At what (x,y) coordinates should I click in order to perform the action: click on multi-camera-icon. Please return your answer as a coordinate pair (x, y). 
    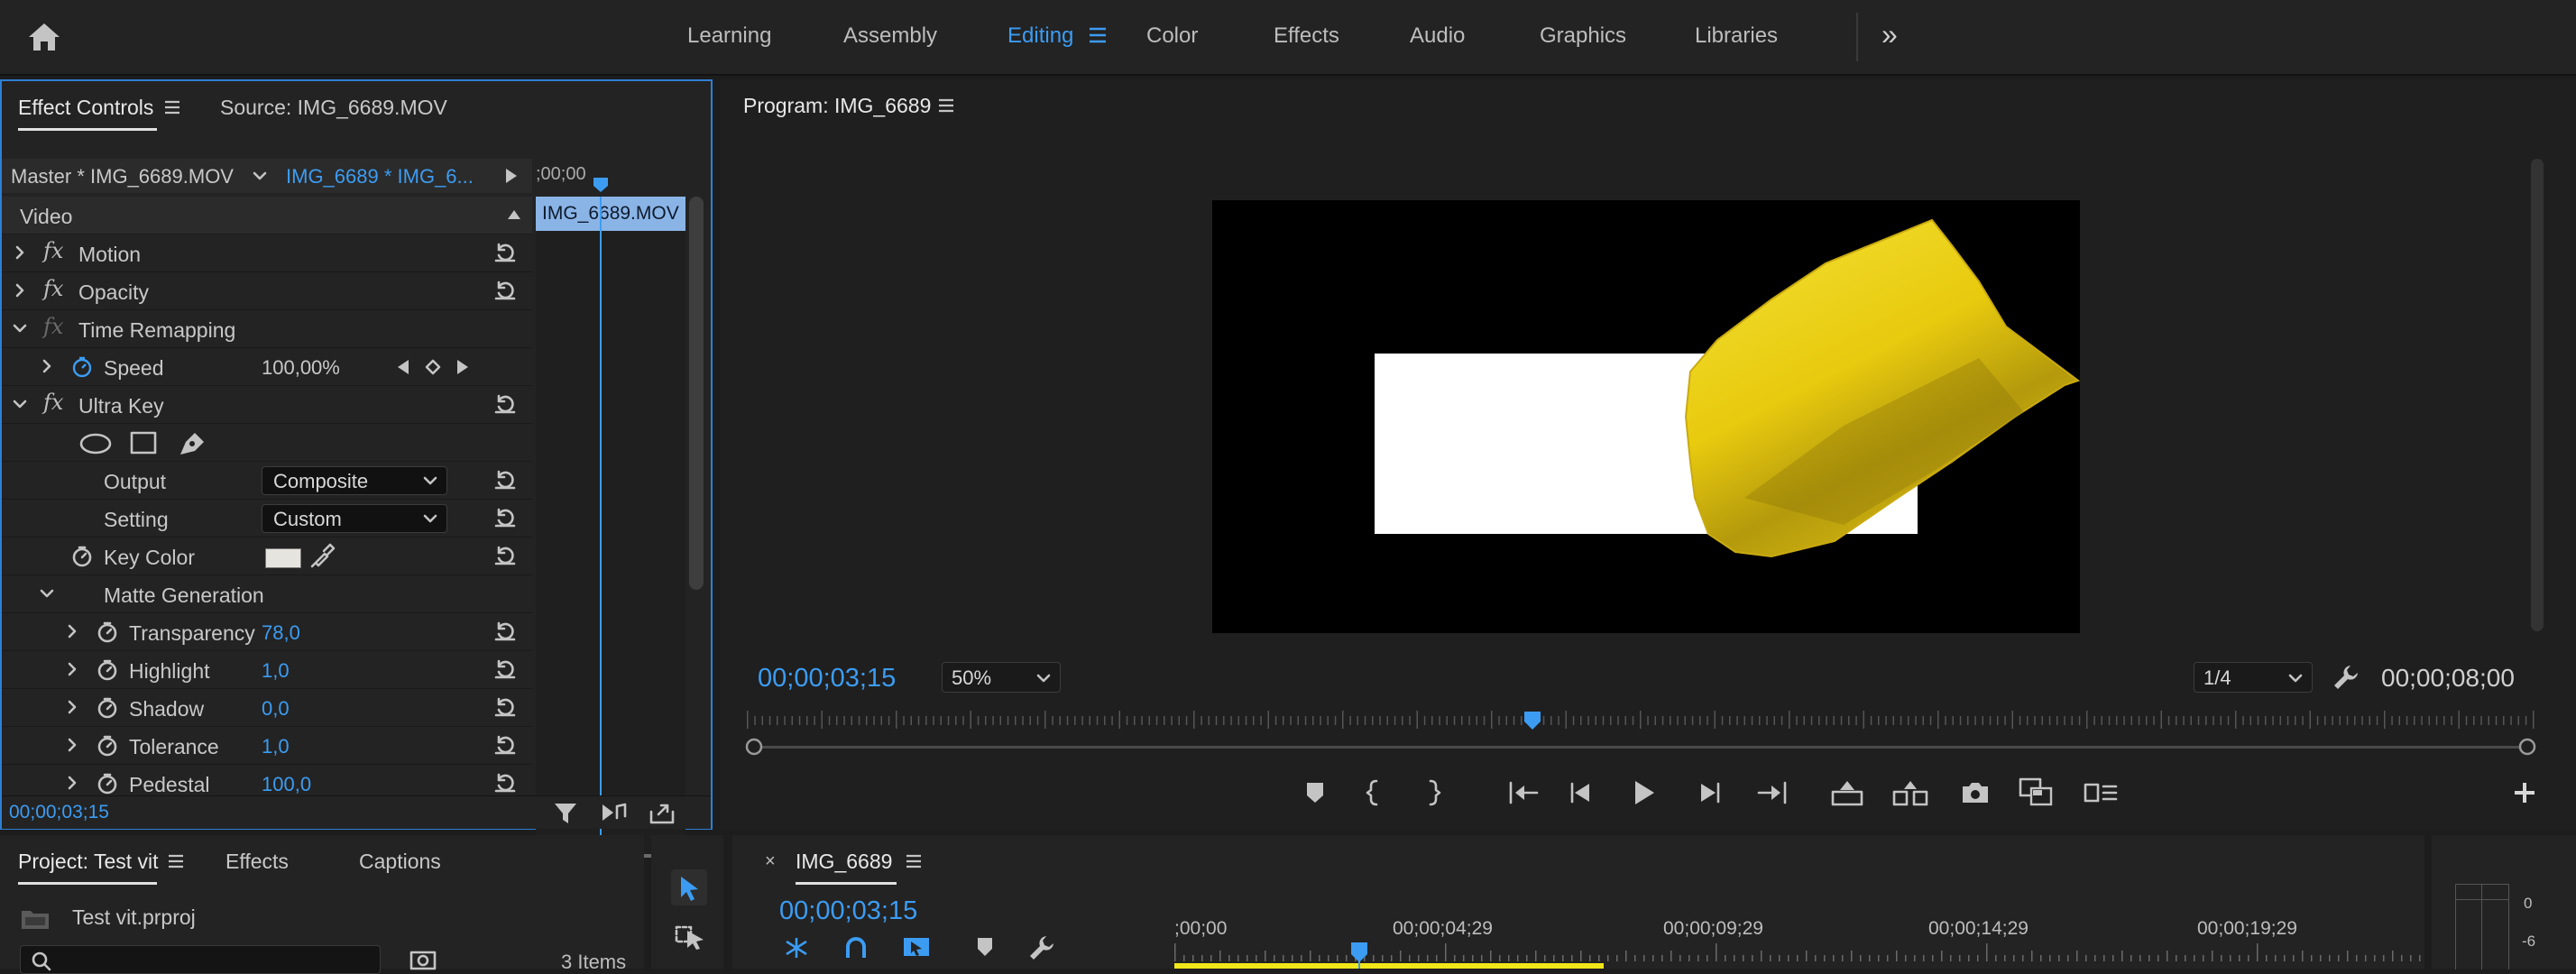
    Looking at the image, I should click on (2101, 794).